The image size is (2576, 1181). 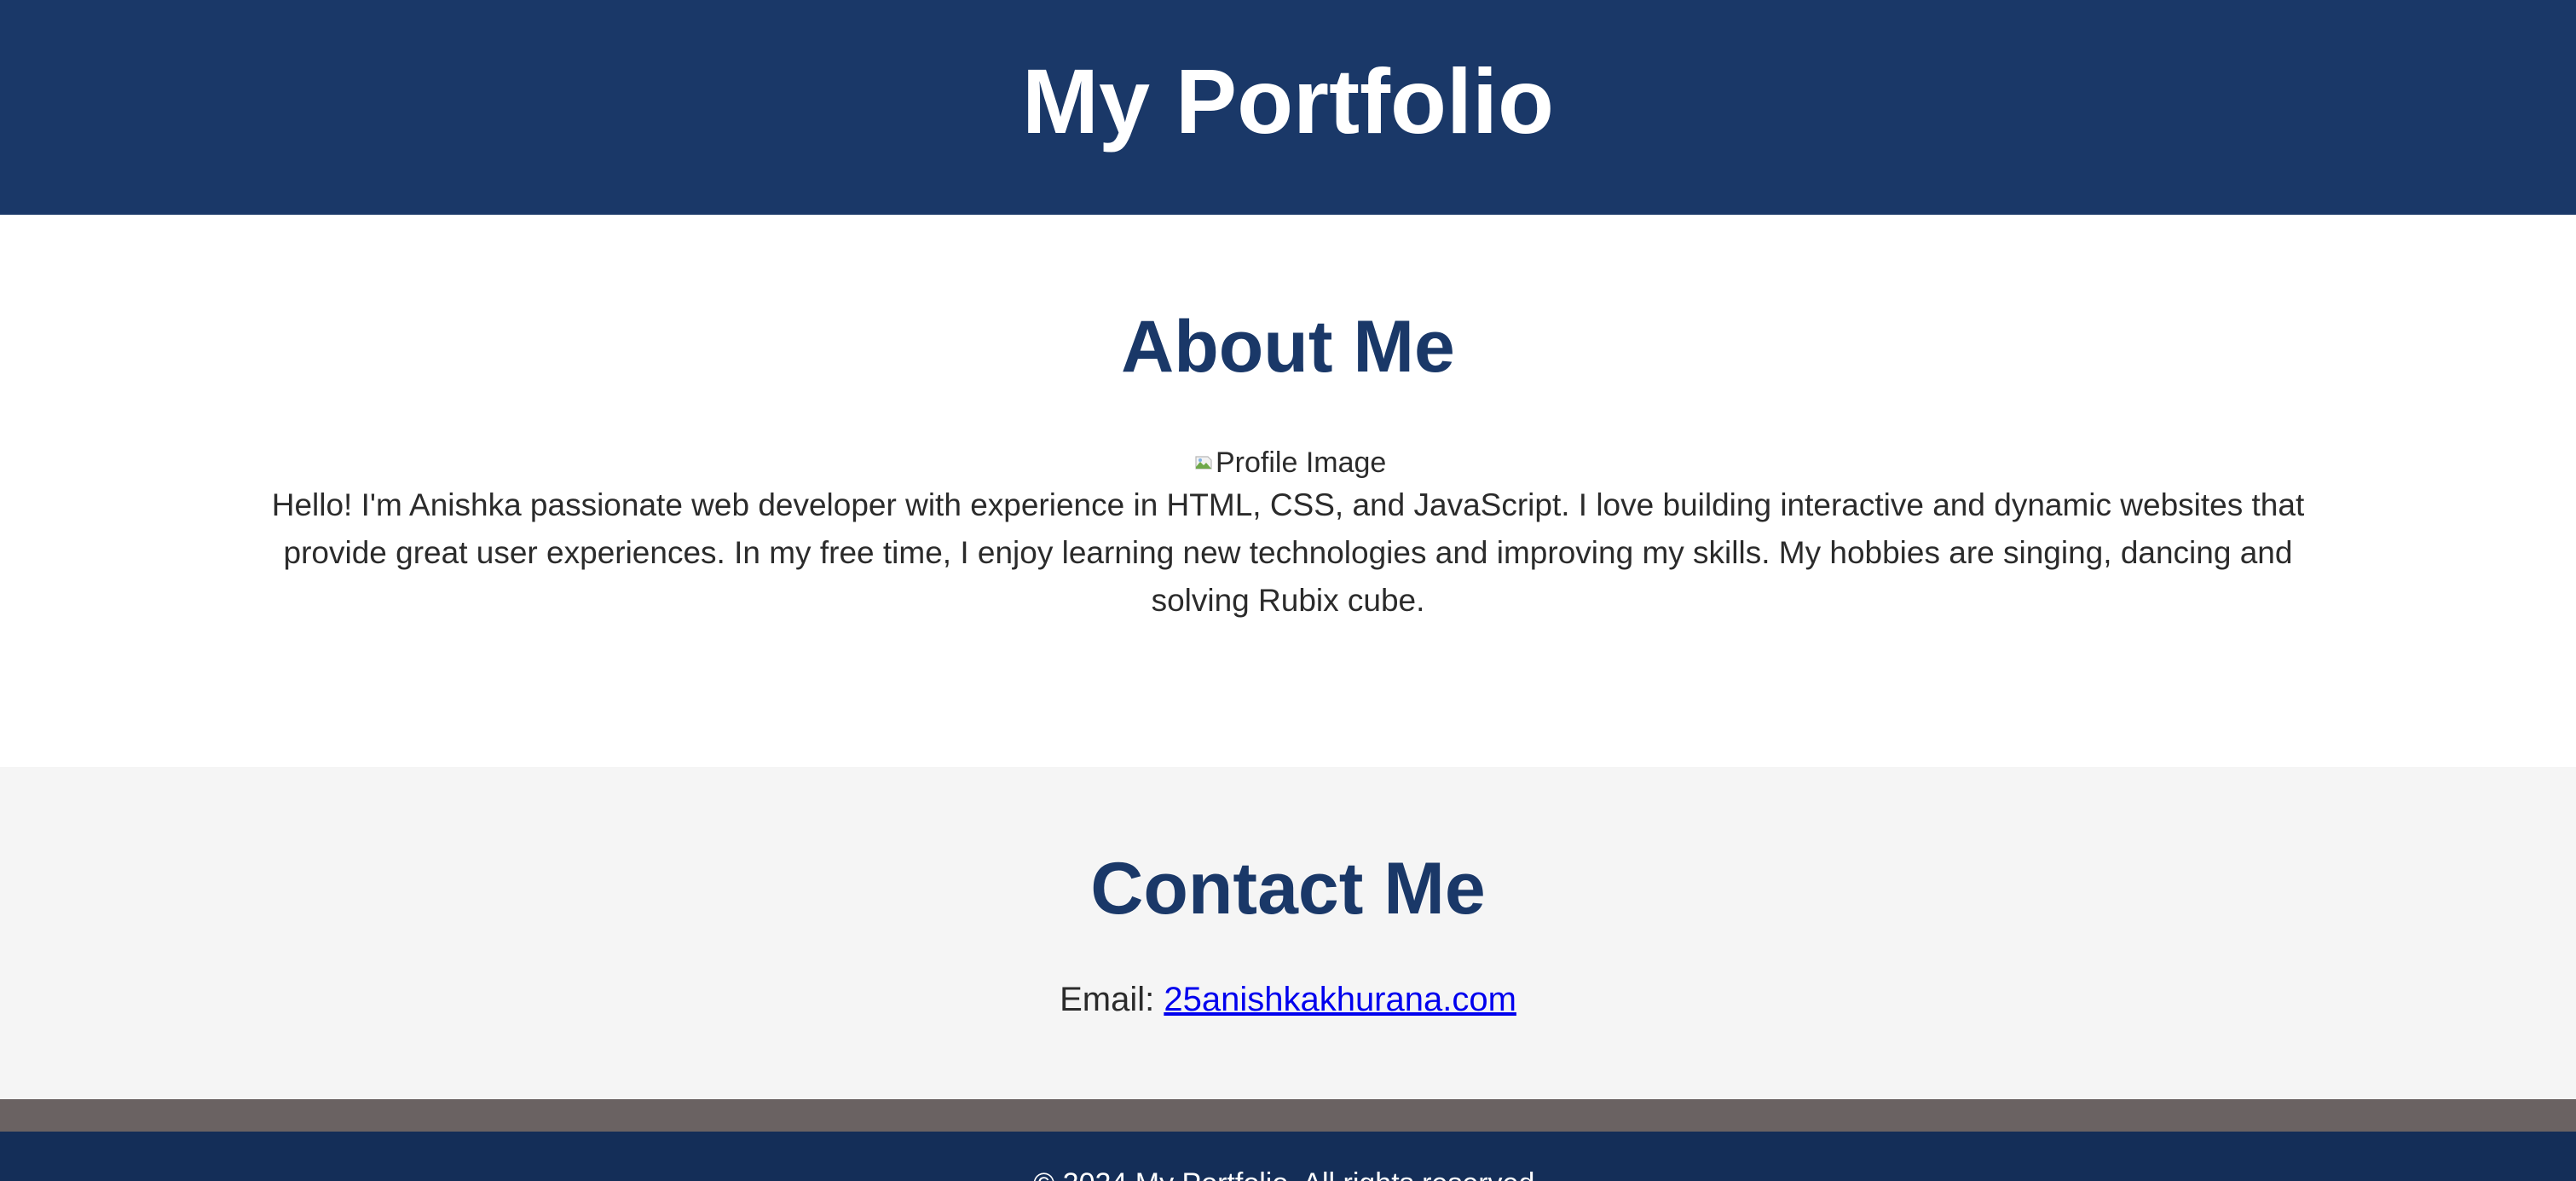 I want to click on profile-image: Profile Image, so click(x=1289, y=463).